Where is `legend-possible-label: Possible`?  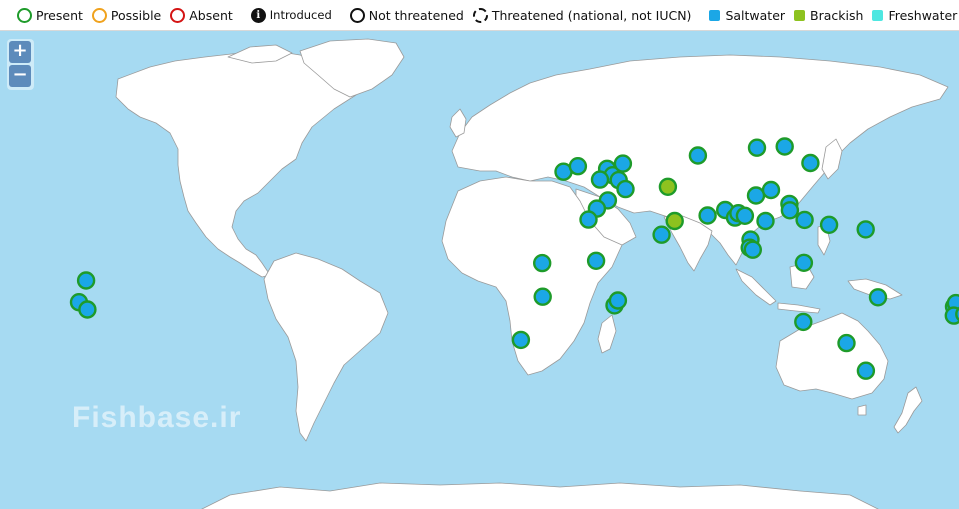 legend-possible-label: Possible is located at coordinates (136, 15).